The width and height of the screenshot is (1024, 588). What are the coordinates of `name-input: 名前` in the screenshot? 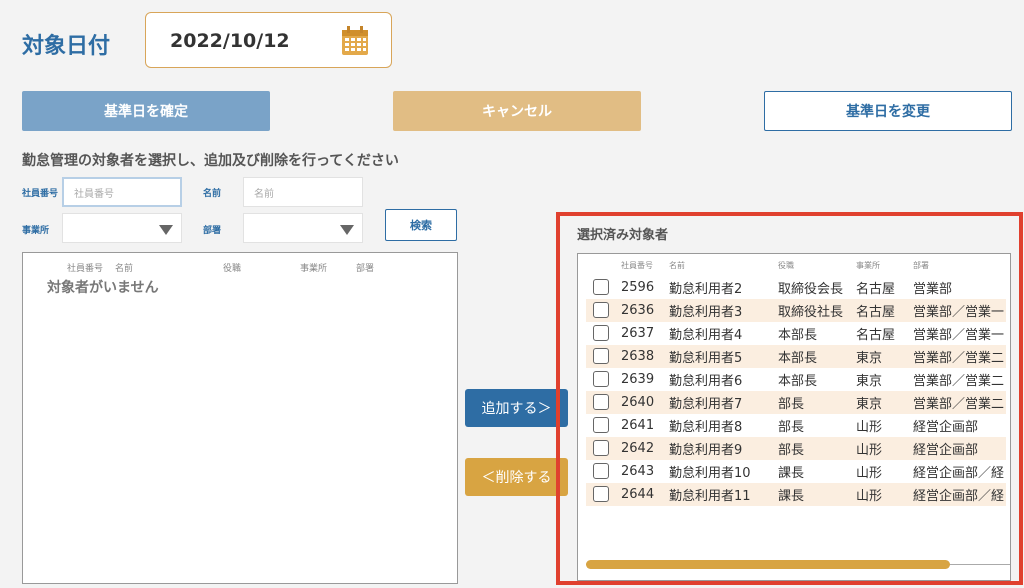 It's located at (303, 192).